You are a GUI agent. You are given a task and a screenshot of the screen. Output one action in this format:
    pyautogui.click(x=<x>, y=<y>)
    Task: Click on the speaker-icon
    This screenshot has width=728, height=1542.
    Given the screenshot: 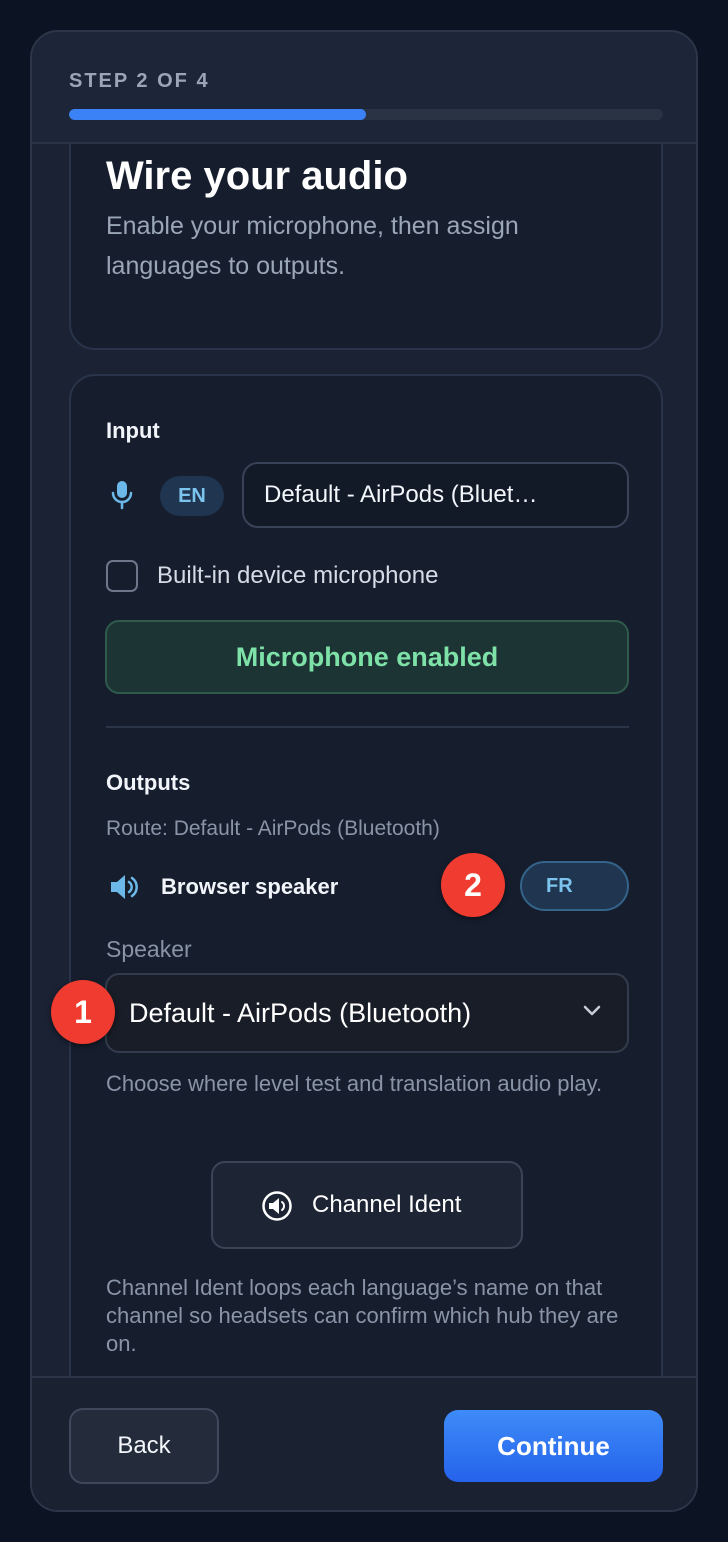 What is the action you would take?
    pyautogui.click(x=124, y=887)
    